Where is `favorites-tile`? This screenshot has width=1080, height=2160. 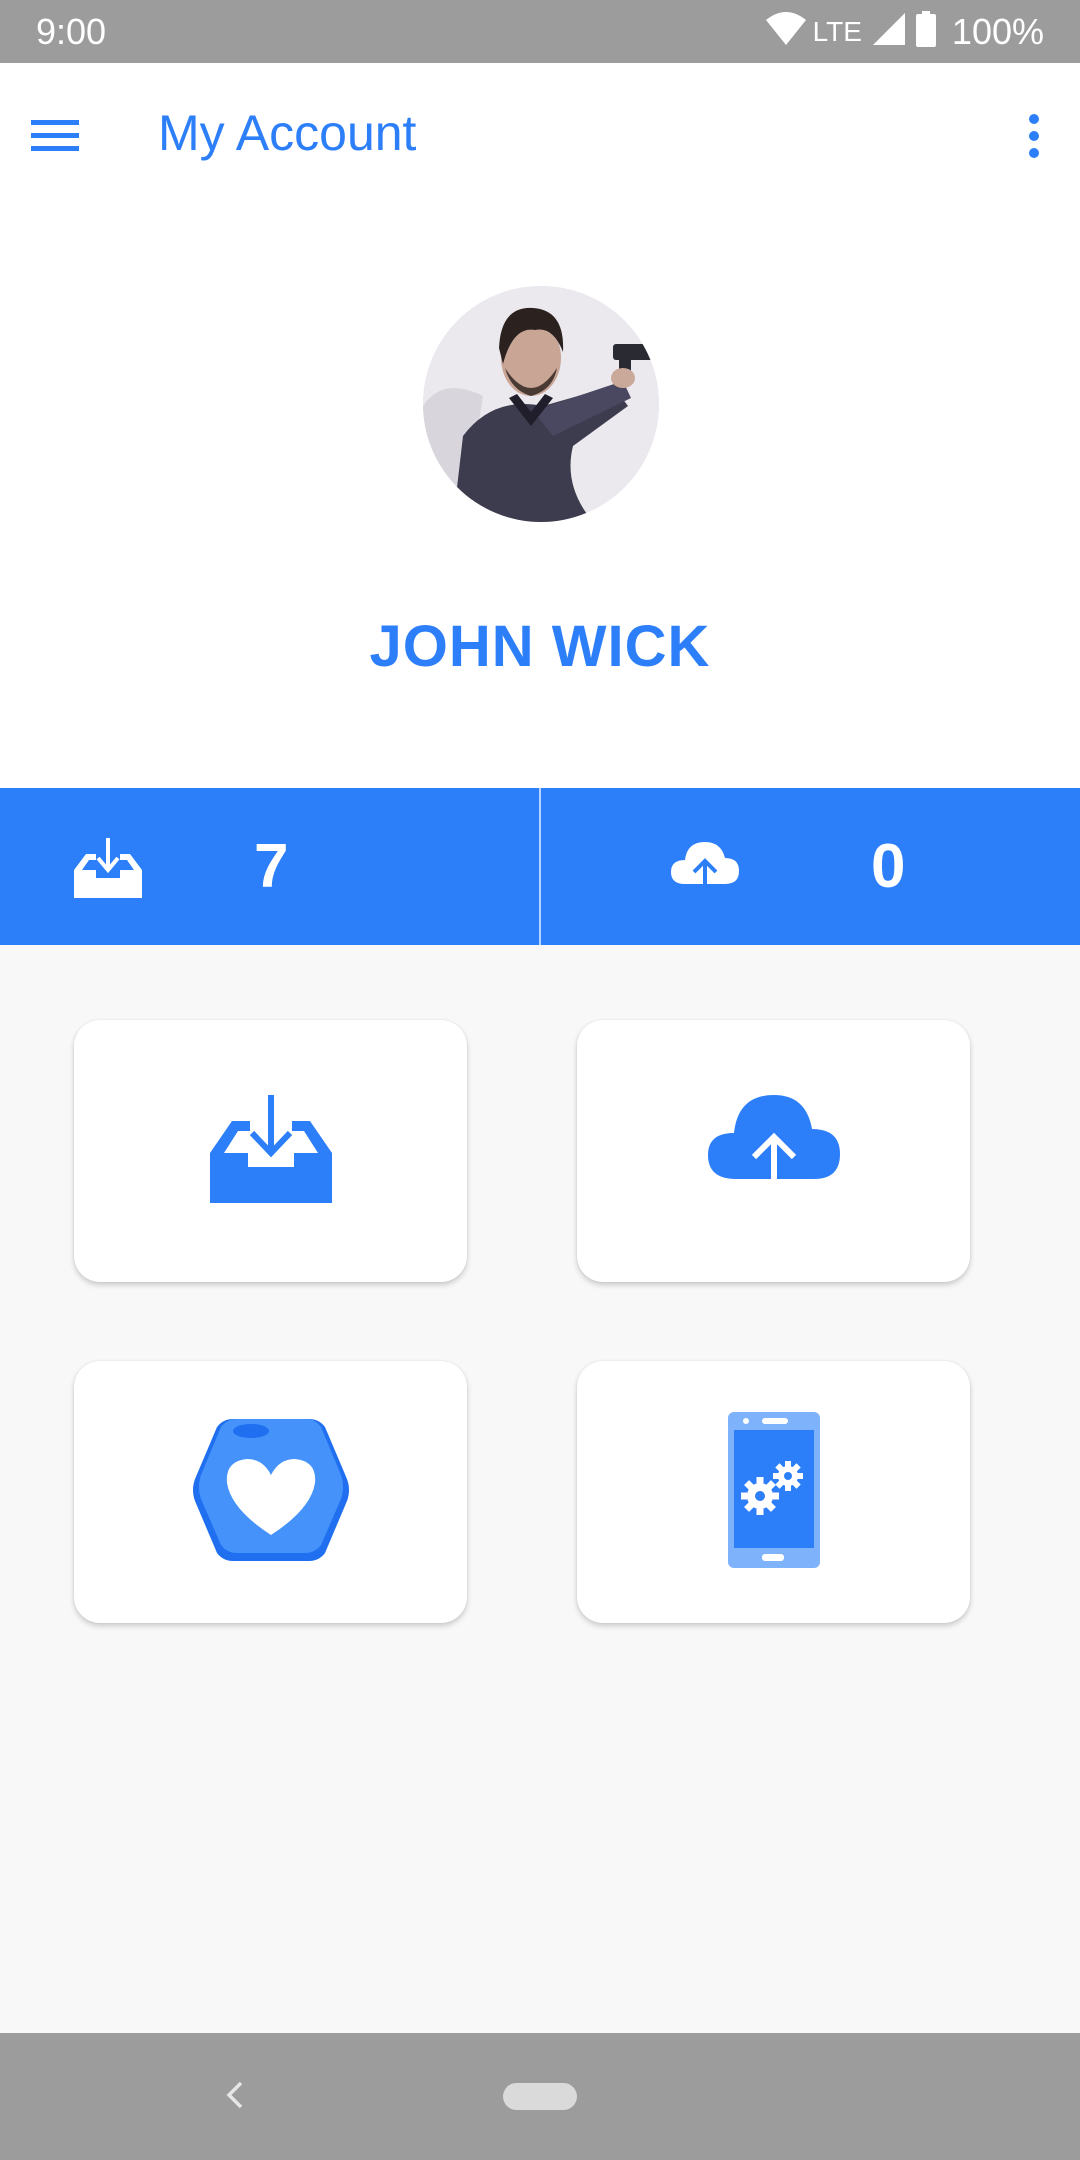
favorites-tile is located at coordinates (270, 1492).